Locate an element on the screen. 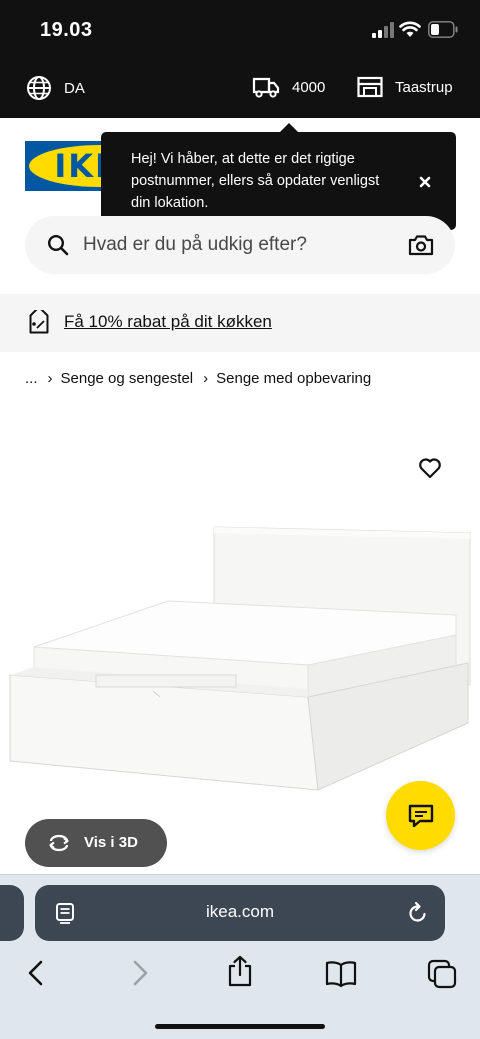  tooltip-arrow is located at coordinates (289, 128).